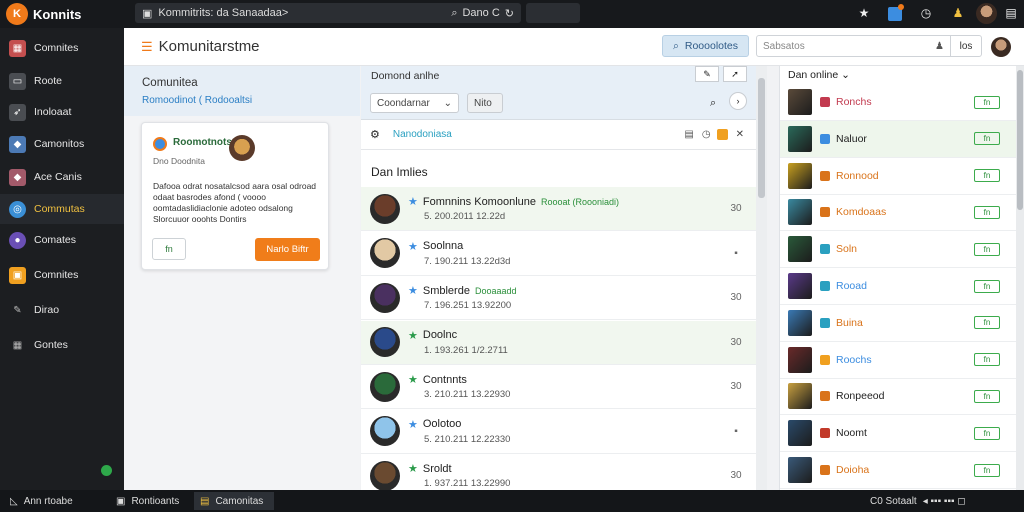 The height and width of the screenshot is (512, 1024). Describe the element at coordinates (707, 74) in the screenshot. I see `pin-icon: ✎` at that location.